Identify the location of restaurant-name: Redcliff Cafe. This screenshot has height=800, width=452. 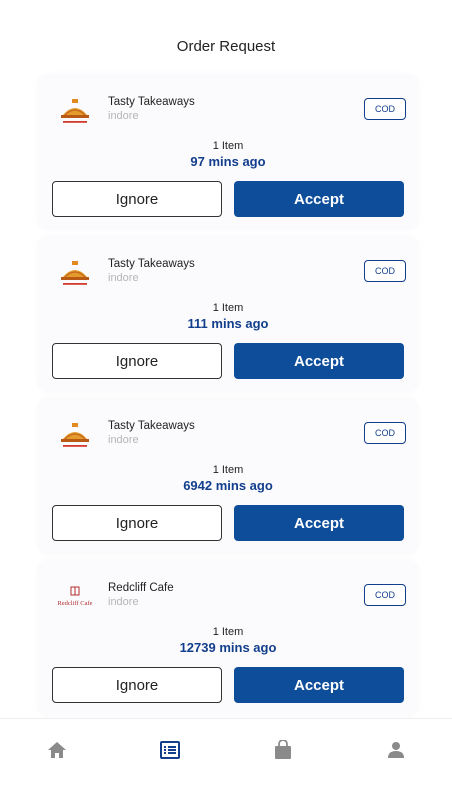
(141, 588).